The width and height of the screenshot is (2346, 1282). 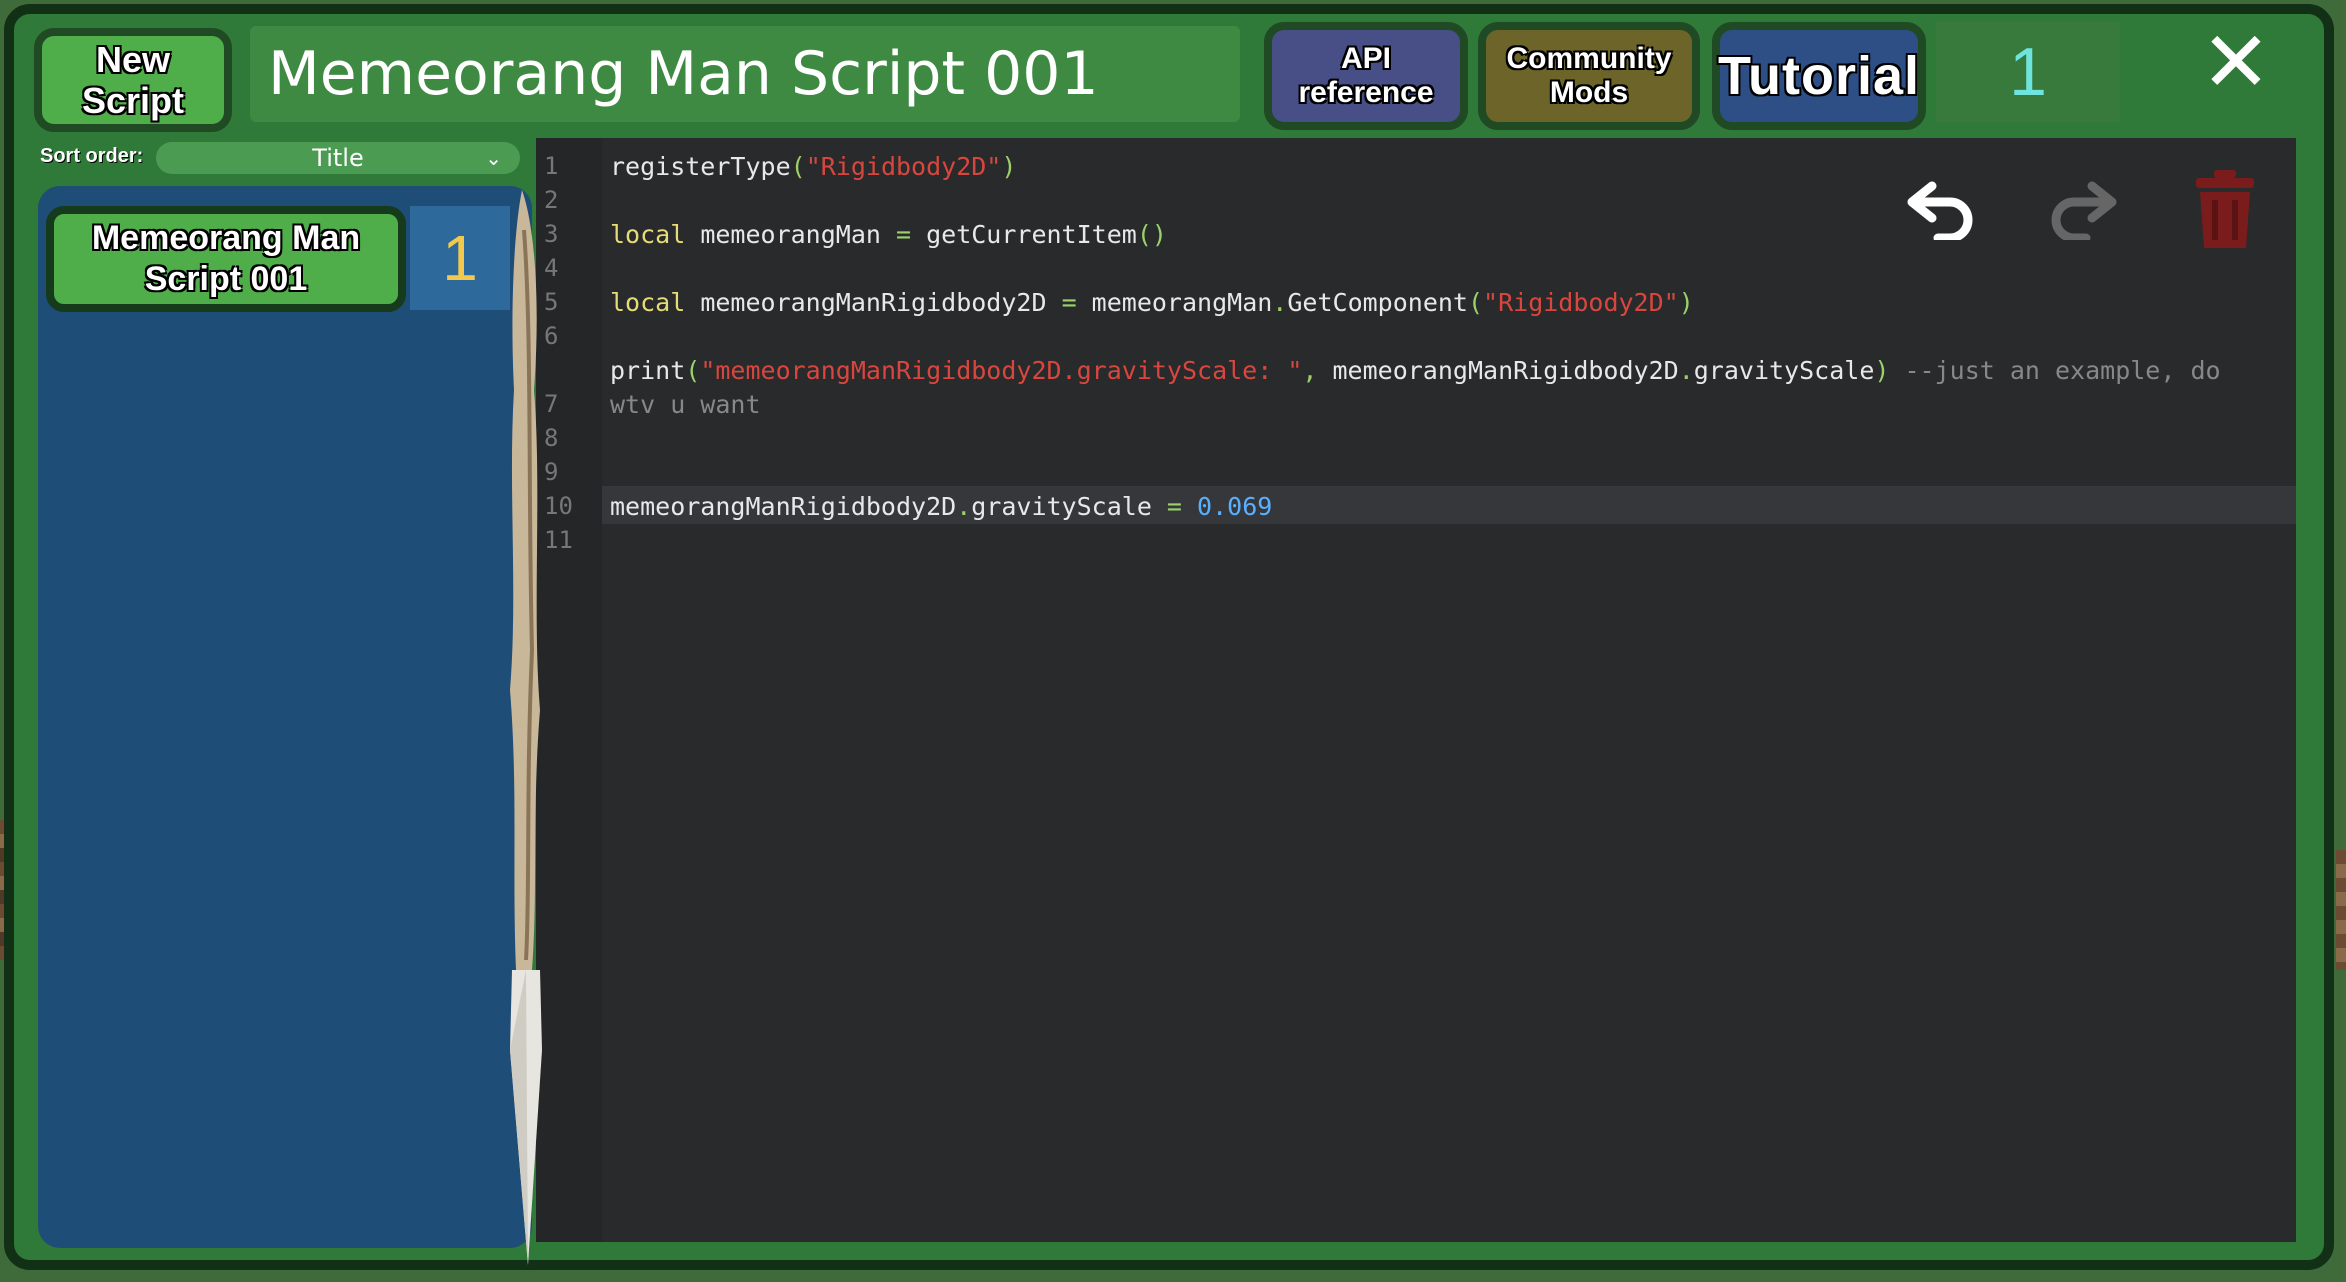 What do you see at coordinates (685, 404) in the screenshot?
I see `code-line-6-wrap: wtv u want` at bounding box center [685, 404].